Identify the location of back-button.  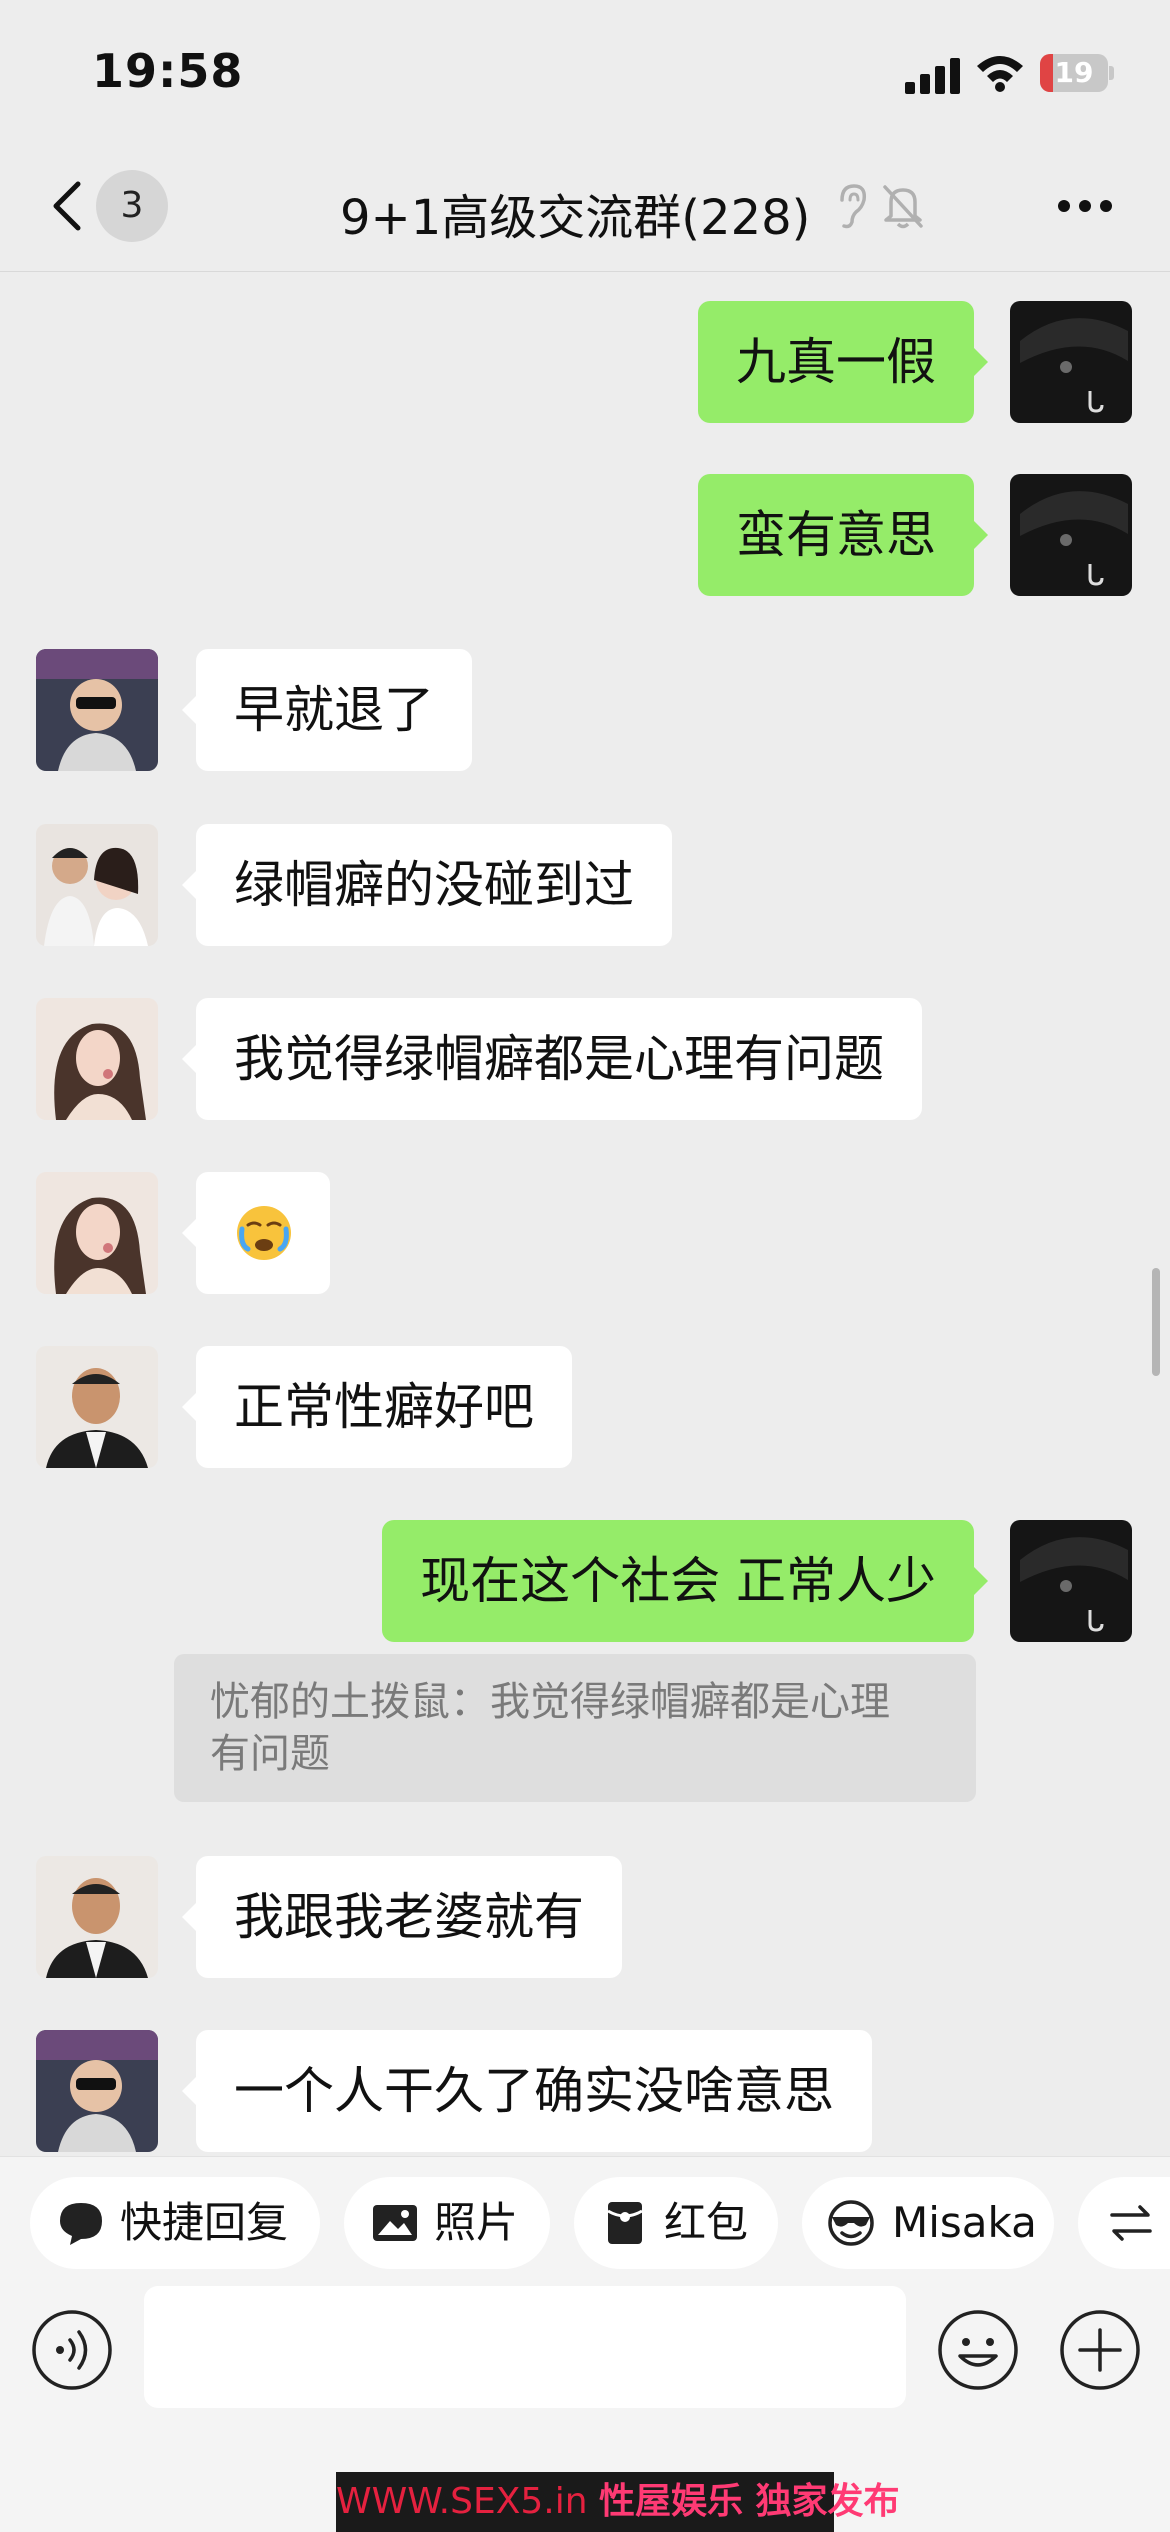
(70, 206).